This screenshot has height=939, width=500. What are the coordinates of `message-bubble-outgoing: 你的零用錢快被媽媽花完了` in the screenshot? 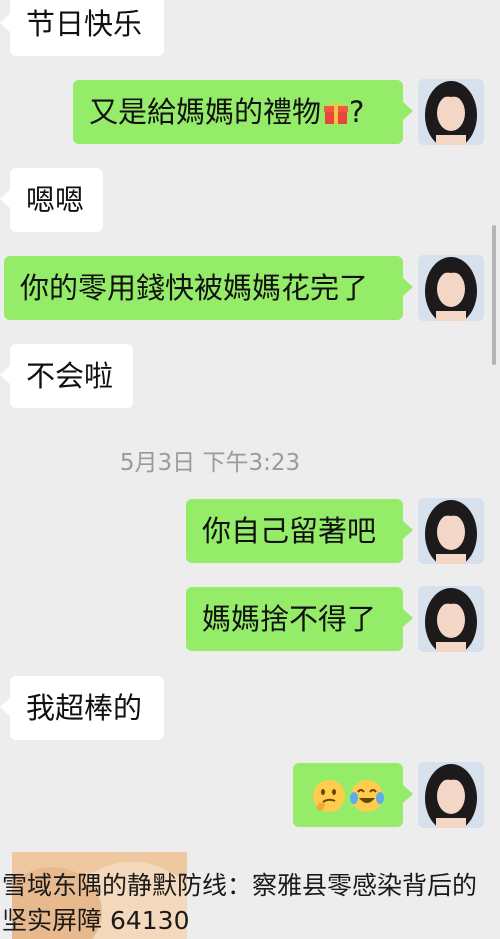 It's located at (208, 288).